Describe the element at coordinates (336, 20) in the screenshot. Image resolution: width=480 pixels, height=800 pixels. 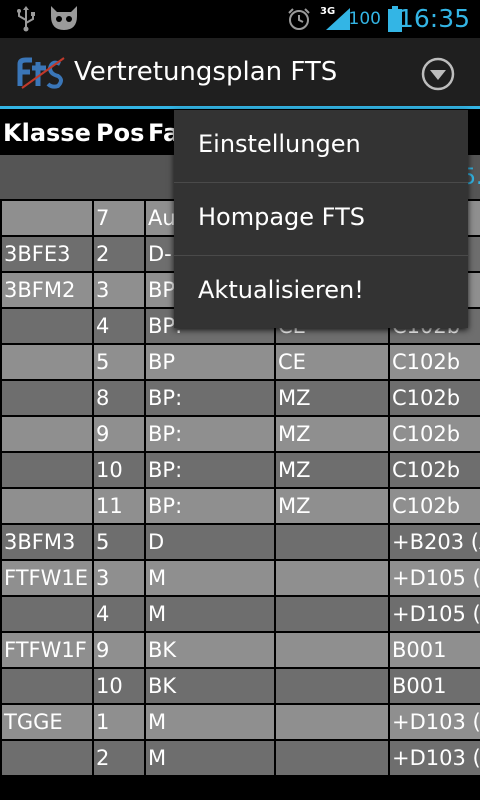
I see `signal-icon: 3G` at that location.